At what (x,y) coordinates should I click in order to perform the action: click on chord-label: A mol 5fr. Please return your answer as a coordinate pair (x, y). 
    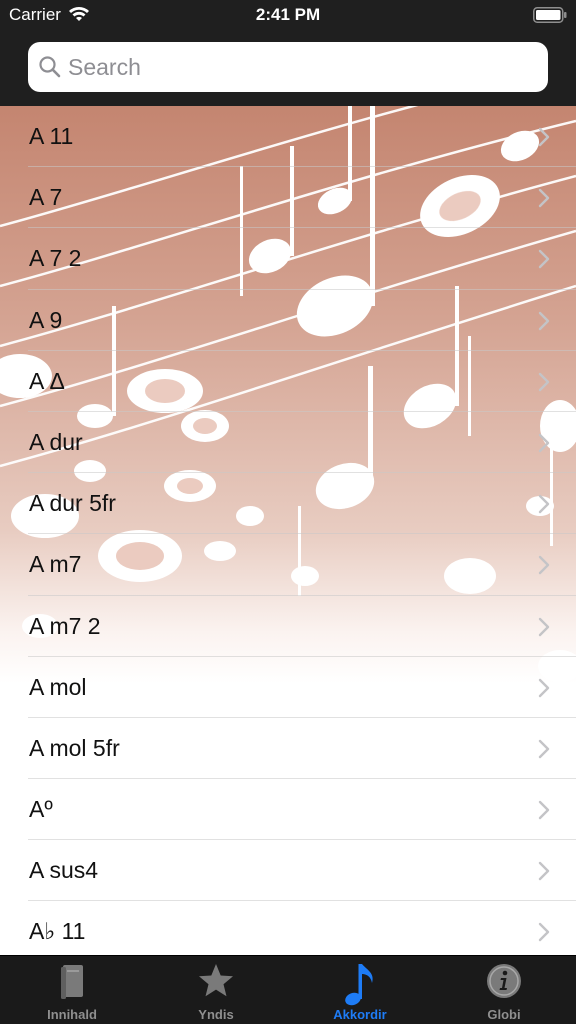
    Looking at the image, I should click on (74, 747).